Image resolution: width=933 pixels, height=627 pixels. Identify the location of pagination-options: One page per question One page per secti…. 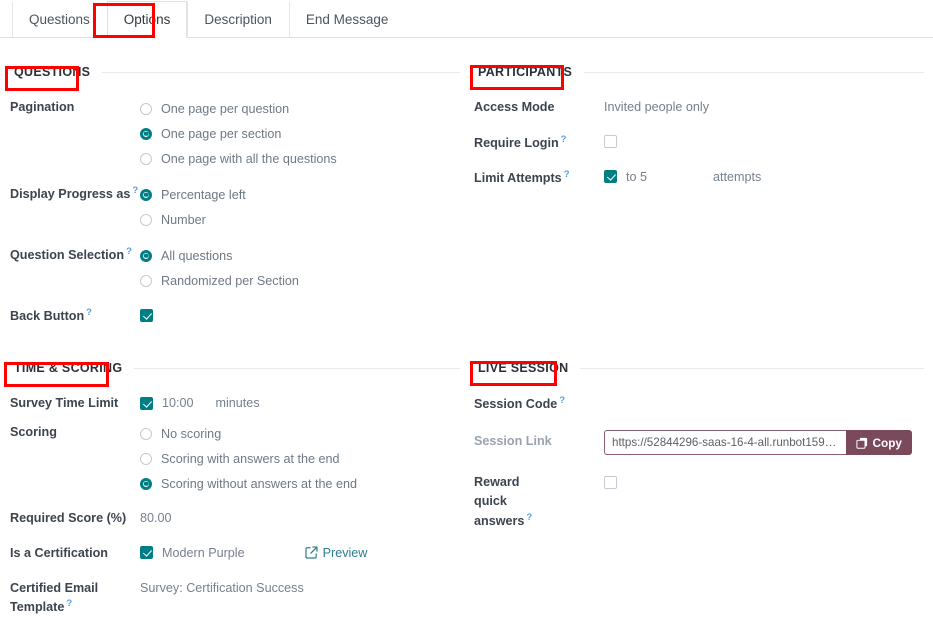
(300, 133).